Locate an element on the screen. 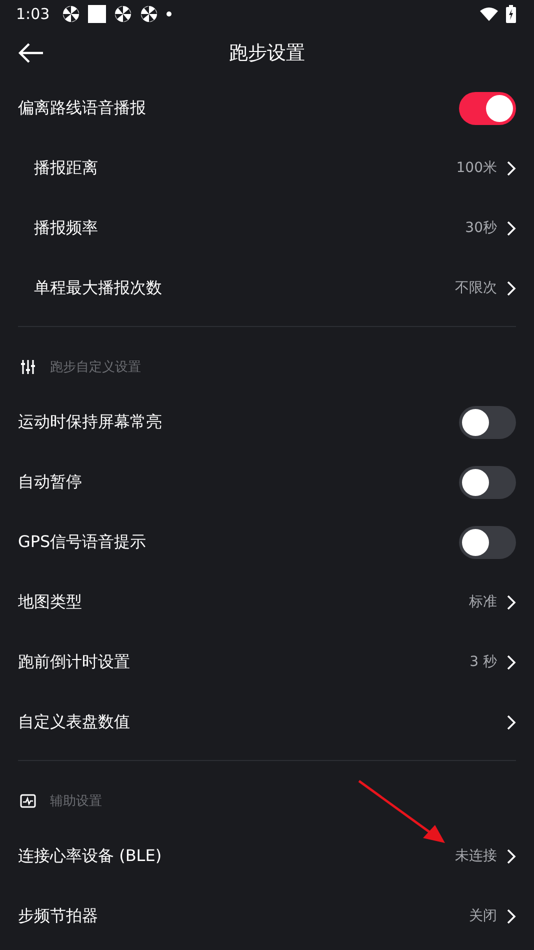  setting-value: 不限次 is located at coordinates (476, 288).